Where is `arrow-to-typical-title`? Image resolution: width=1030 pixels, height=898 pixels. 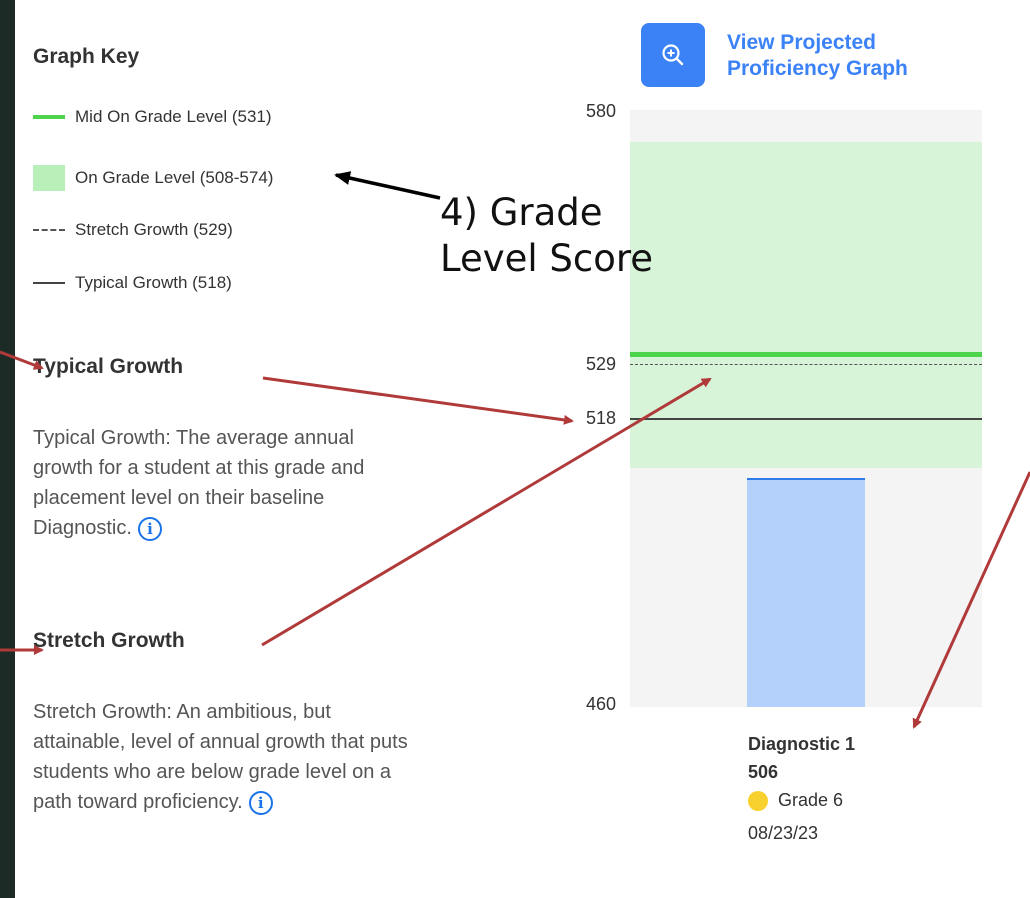 arrow-to-typical-title is located at coordinates (22, 360).